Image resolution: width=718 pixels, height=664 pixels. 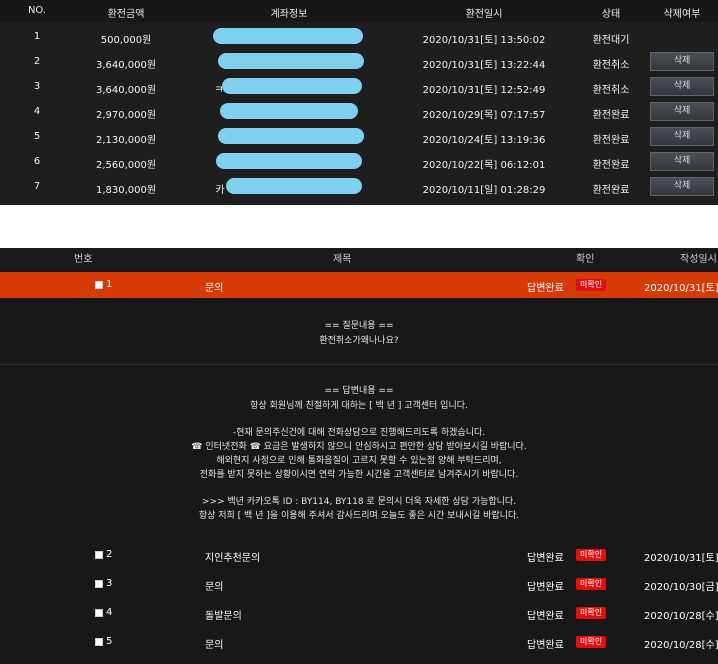 What do you see at coordinates (126, 165) in the screenshot?
I see `row-amount: 2,560,000원` at bounding box center [126, 165].